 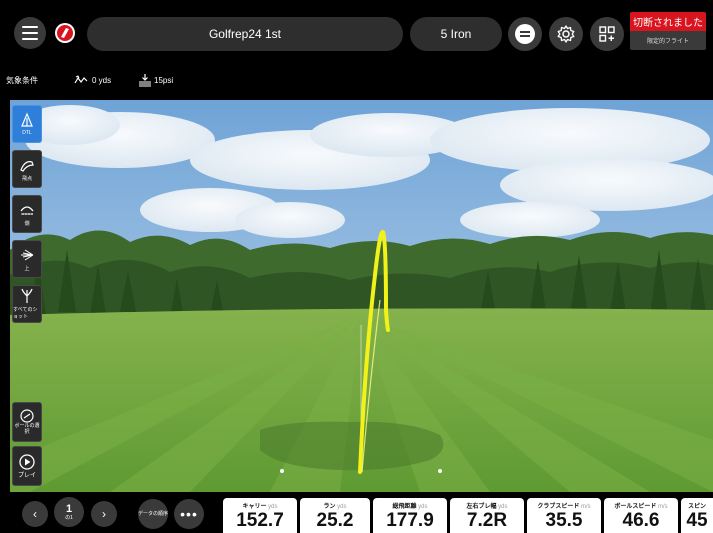 What do you see at coordinates (410, 515) in the screenshot?
I see `metric-total-distance: 総飛距離 yds 177.9` at bounding box center [410, 515].